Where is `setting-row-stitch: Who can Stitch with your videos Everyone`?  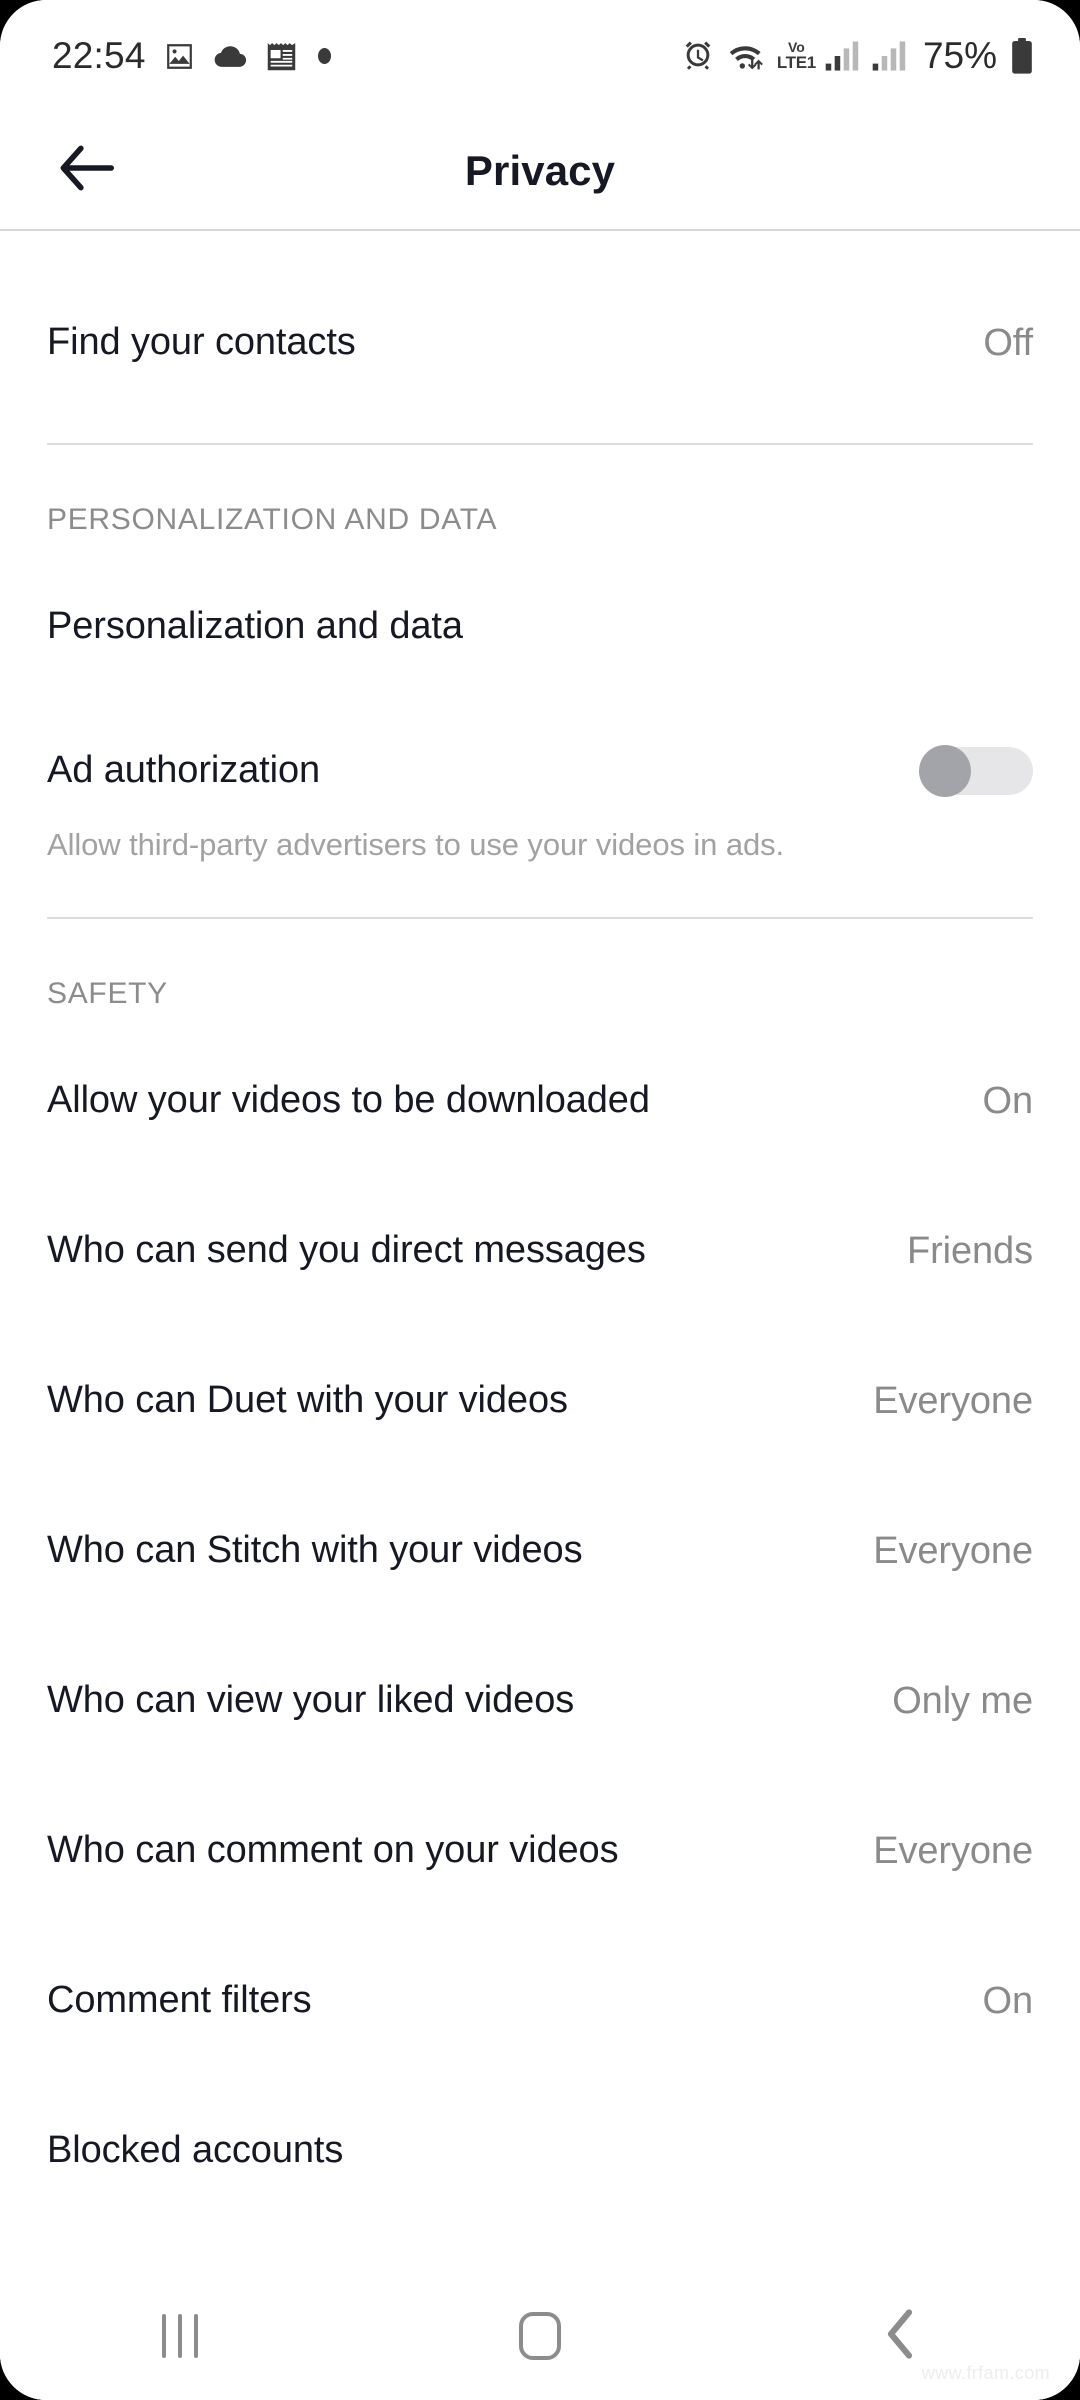 setting-row-stitch: Who can Stitch with your videos Everyone is located at coordinates (540, 1551).